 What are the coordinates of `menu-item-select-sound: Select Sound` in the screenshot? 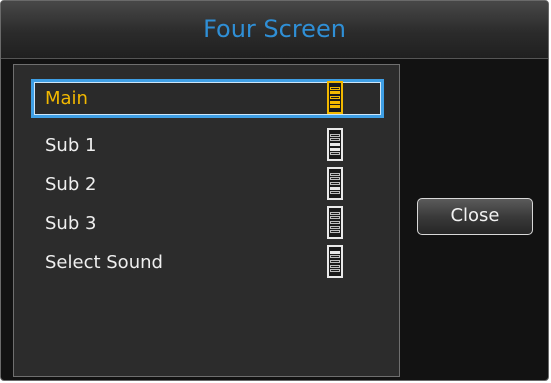 It's located at (207, 262).